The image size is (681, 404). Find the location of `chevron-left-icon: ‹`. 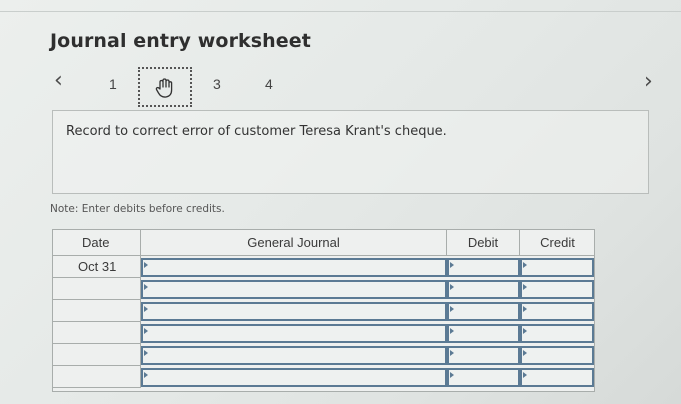

chevron-left-icon: ‹ is located at coordinates (58, 81).